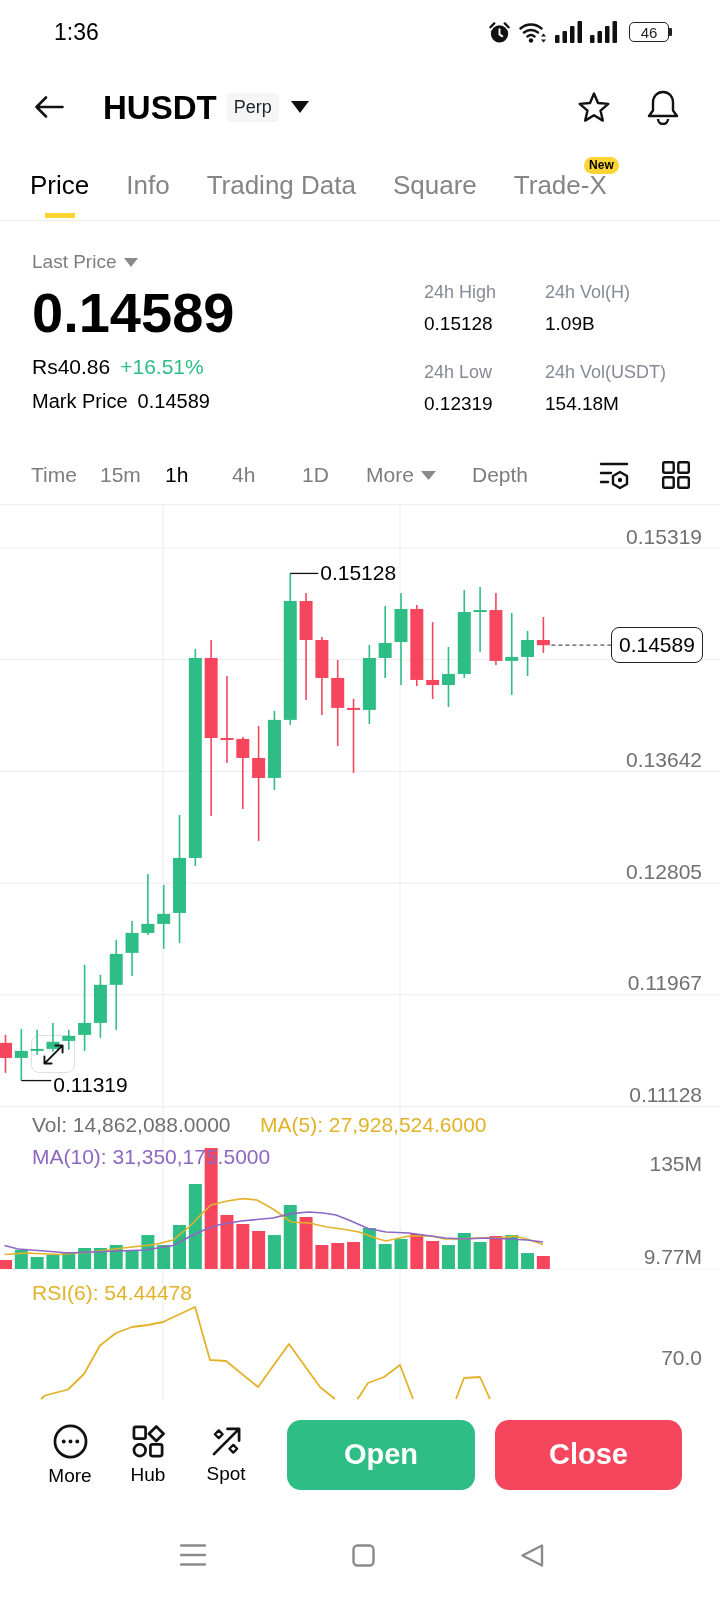 This screenshot has height=1600, width=720. Describe the element at coordinates (134, 313) in the screenshot. I see `last-price-value: 0.14589` at that location.